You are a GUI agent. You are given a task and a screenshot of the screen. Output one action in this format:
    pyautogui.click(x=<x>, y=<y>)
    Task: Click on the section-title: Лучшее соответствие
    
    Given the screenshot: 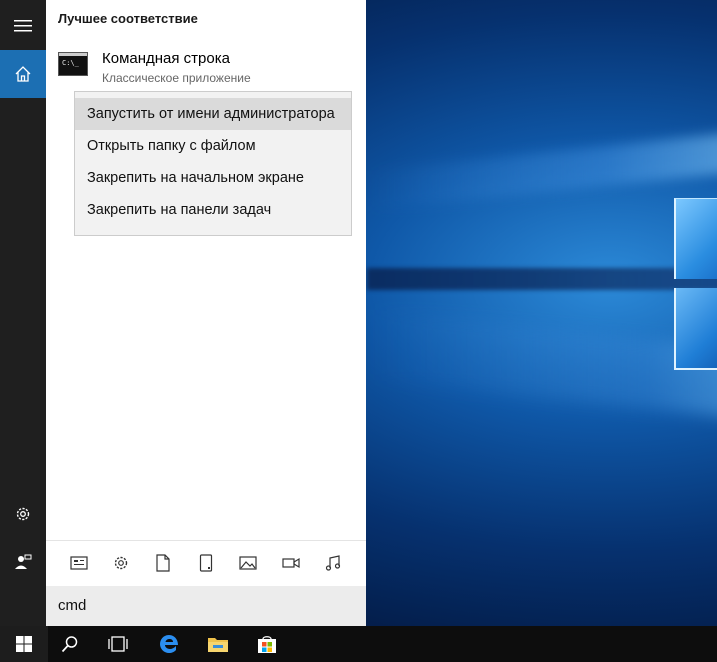 What is the action you would take?
    pyautogui.click(x=128, y=18)
    